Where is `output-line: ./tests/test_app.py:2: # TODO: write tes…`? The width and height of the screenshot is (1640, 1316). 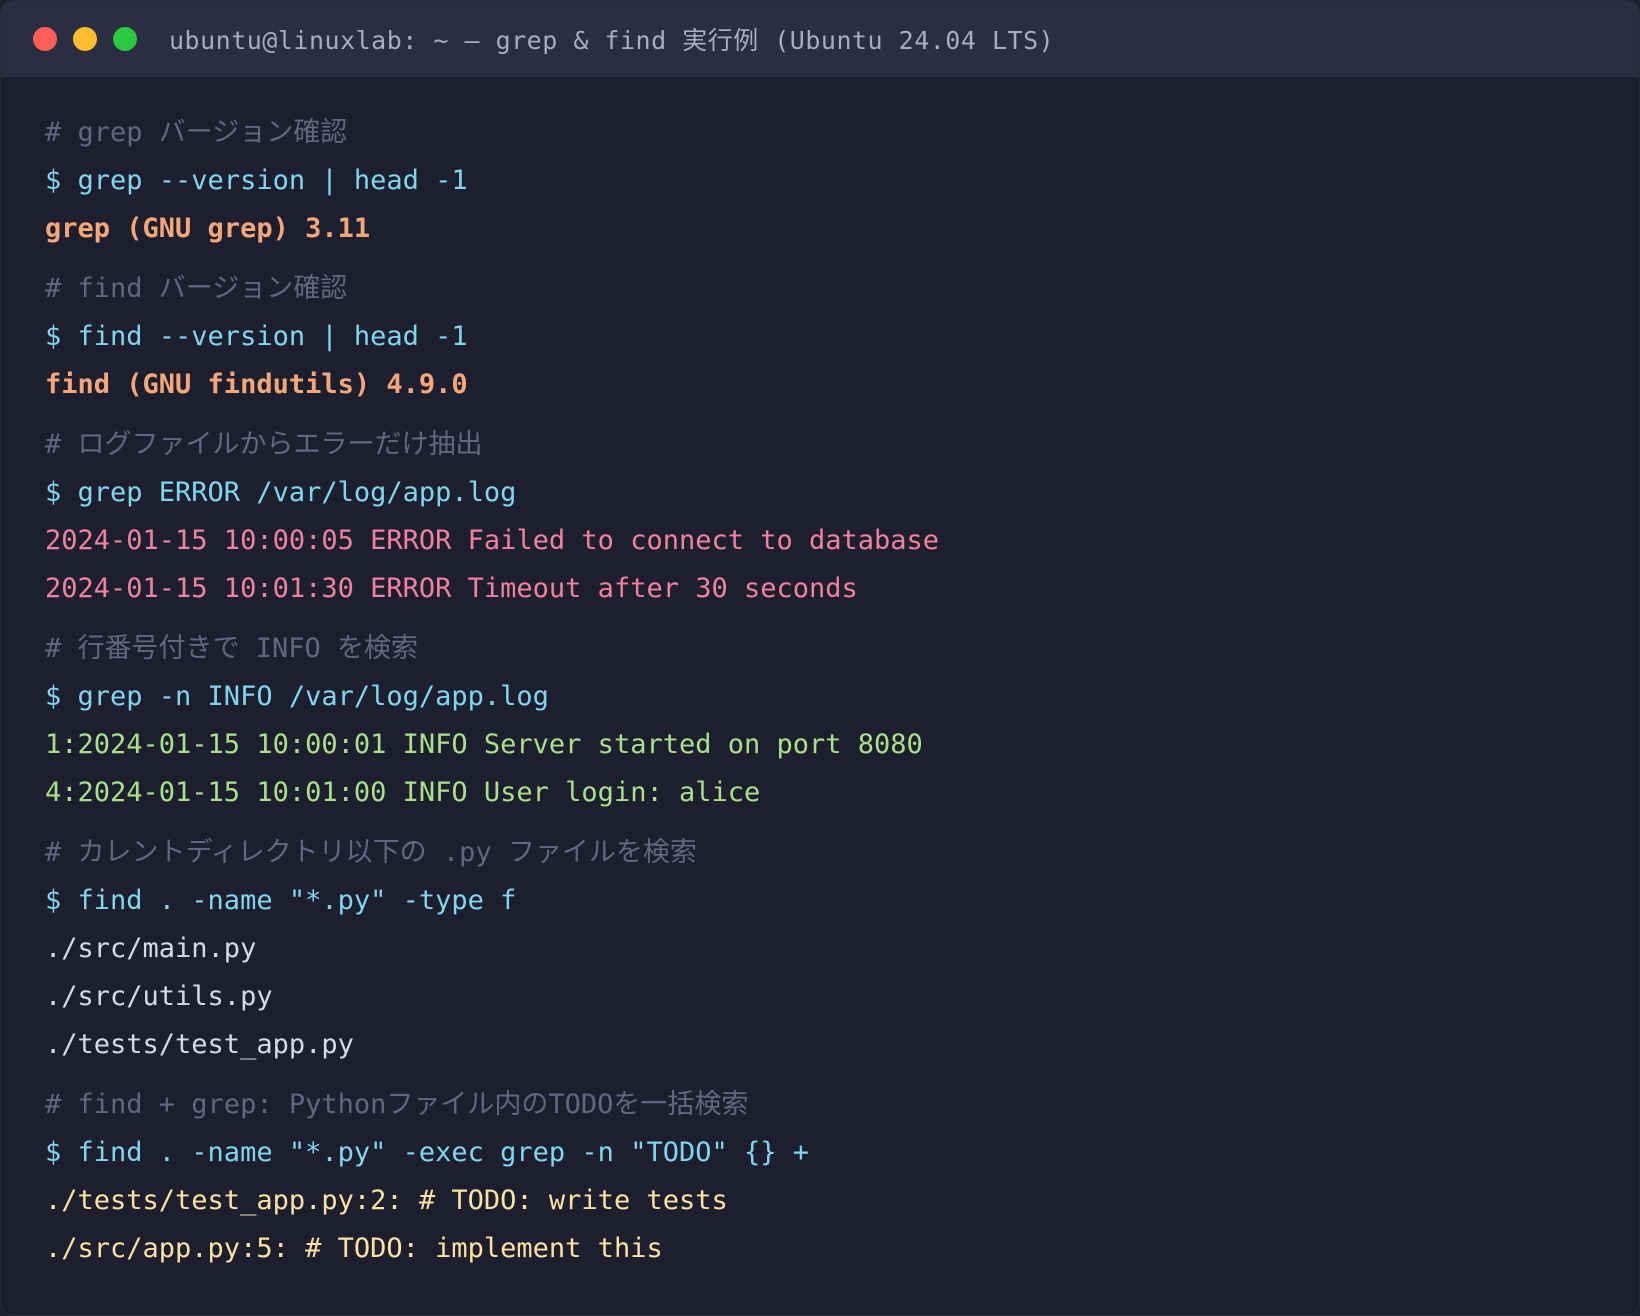 output-line: ./tests/test_app.py:2: # TODO: write tes… is located at coordinates (386, 1200).